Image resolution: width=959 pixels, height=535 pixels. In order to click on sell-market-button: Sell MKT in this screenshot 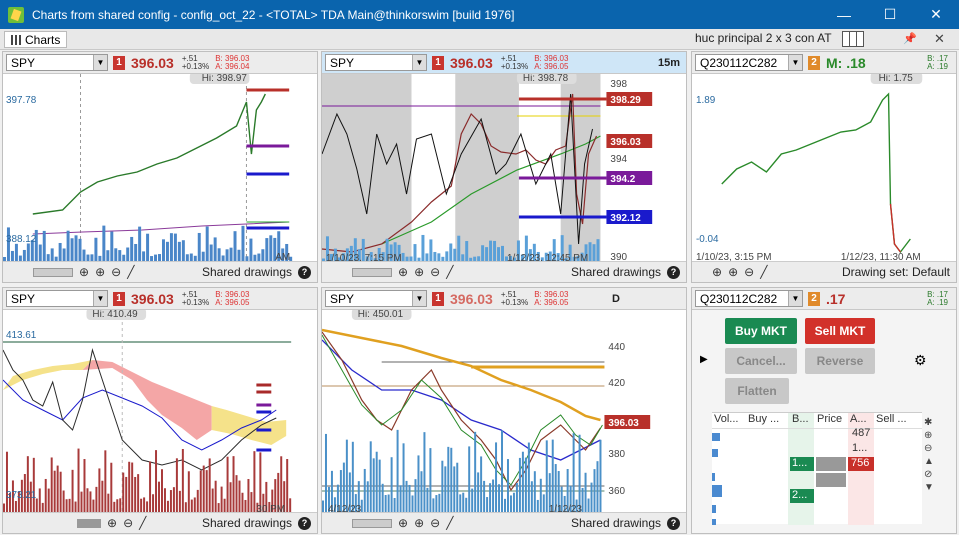, I will do `click(840, 331)`.